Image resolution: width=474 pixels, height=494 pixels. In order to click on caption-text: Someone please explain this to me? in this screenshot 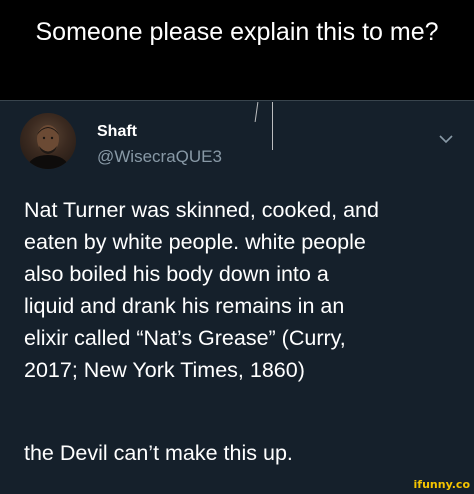, I will do `click(237, 32)`.